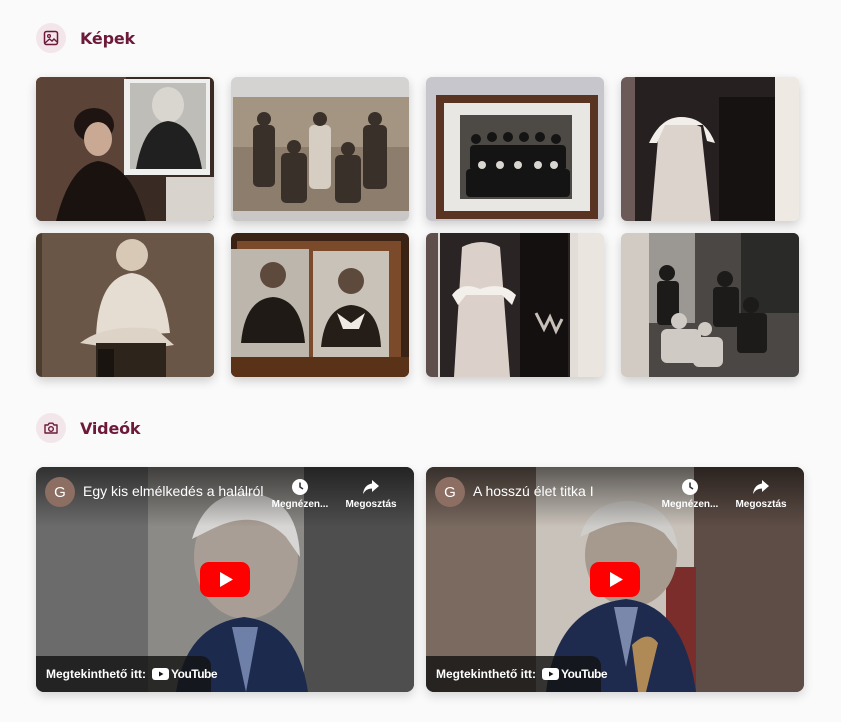  Describe the element at coordinates (51, 428) in the screenshot. I see `camera-icon` at that location.